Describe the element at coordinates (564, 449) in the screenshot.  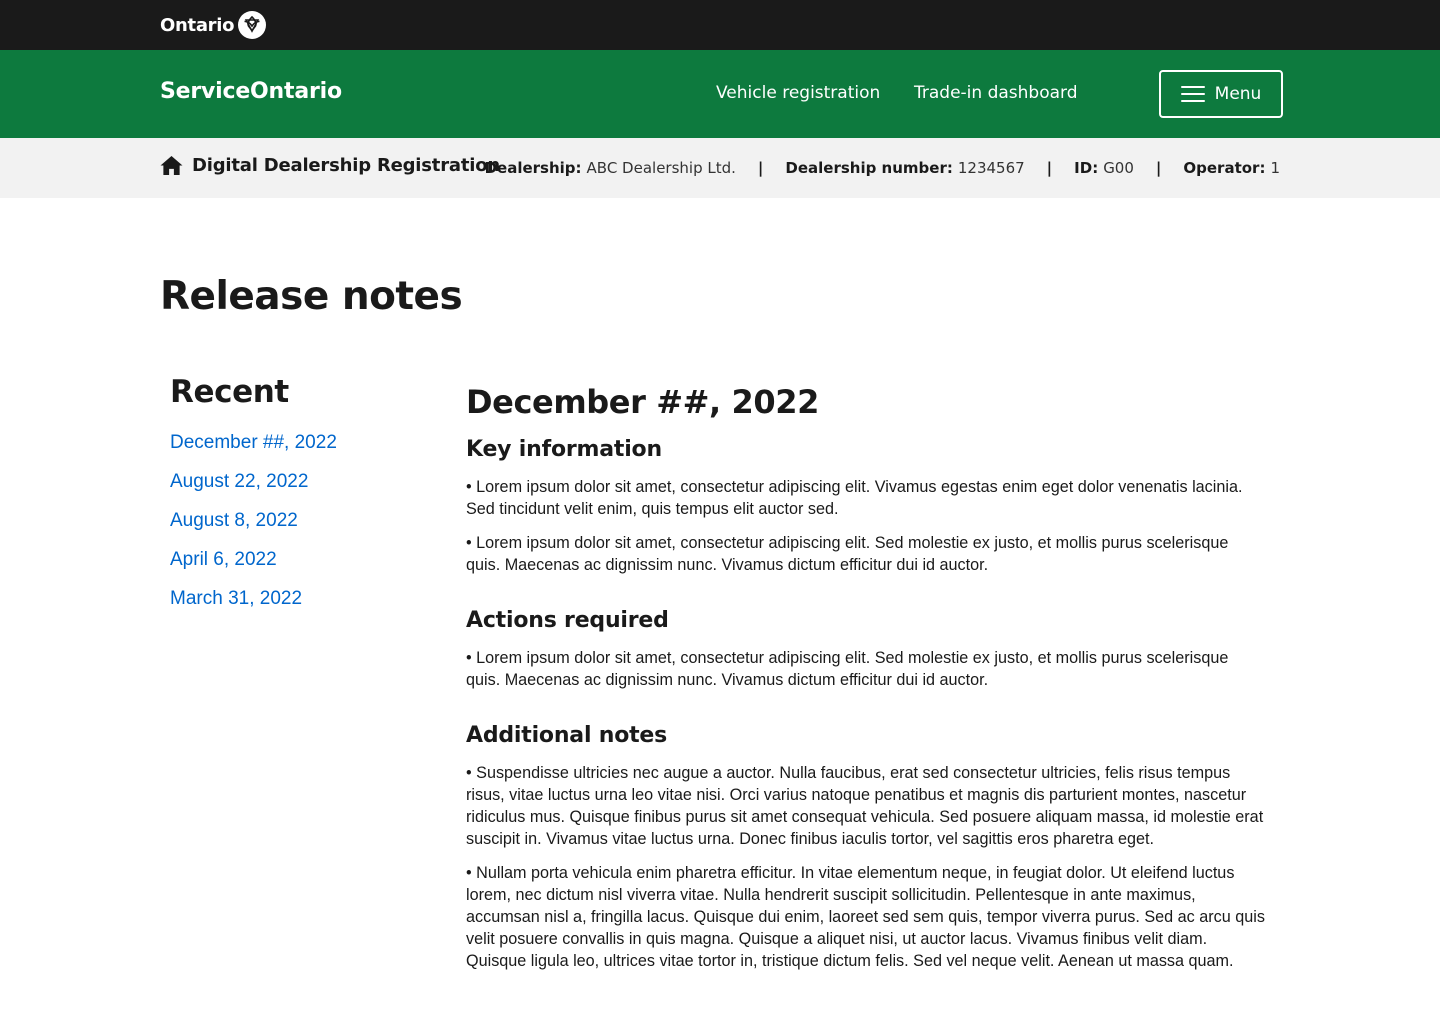
I see `section-heading: Key information` at that location.